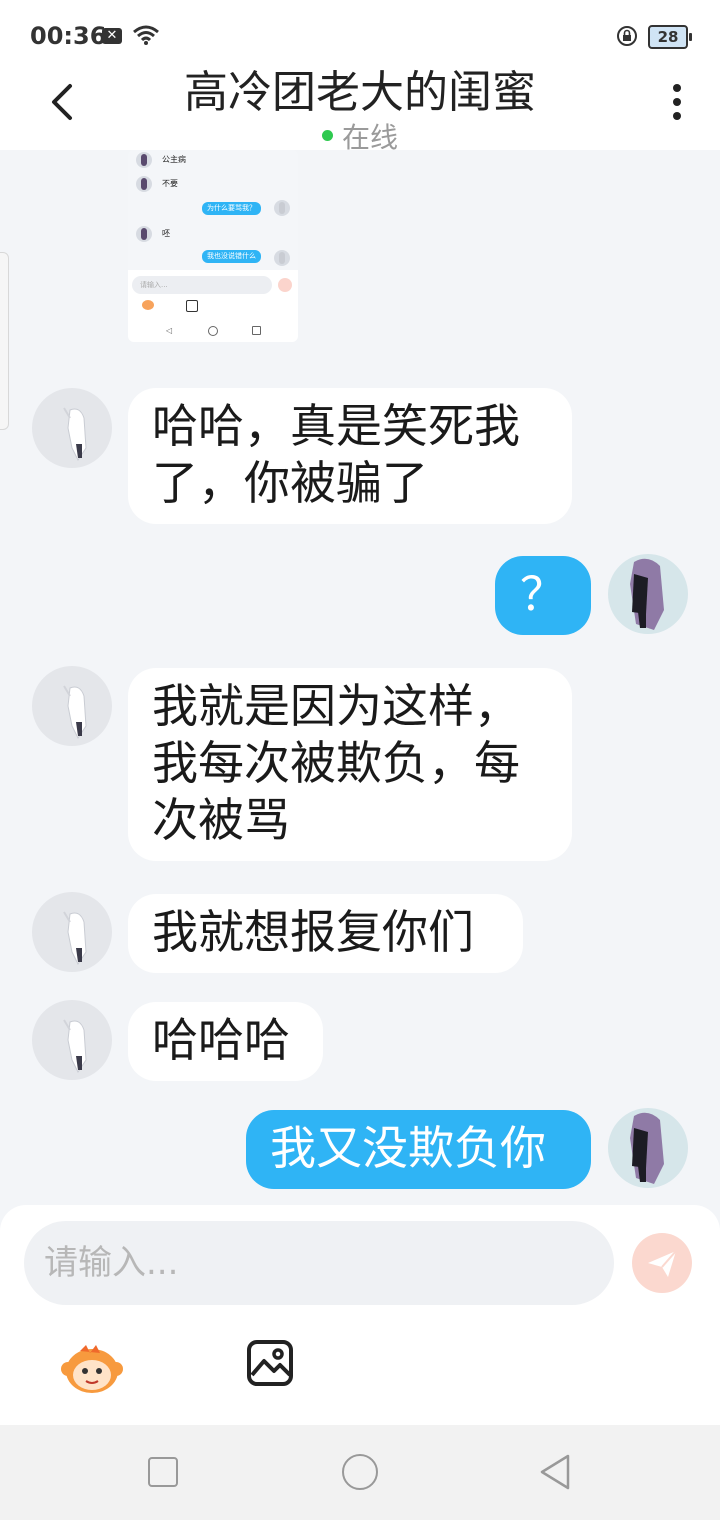 The height and width of the screenshot is (1520, 720). I want to click on embedded-message-text: 我也没说错什么, so click(231, 256).